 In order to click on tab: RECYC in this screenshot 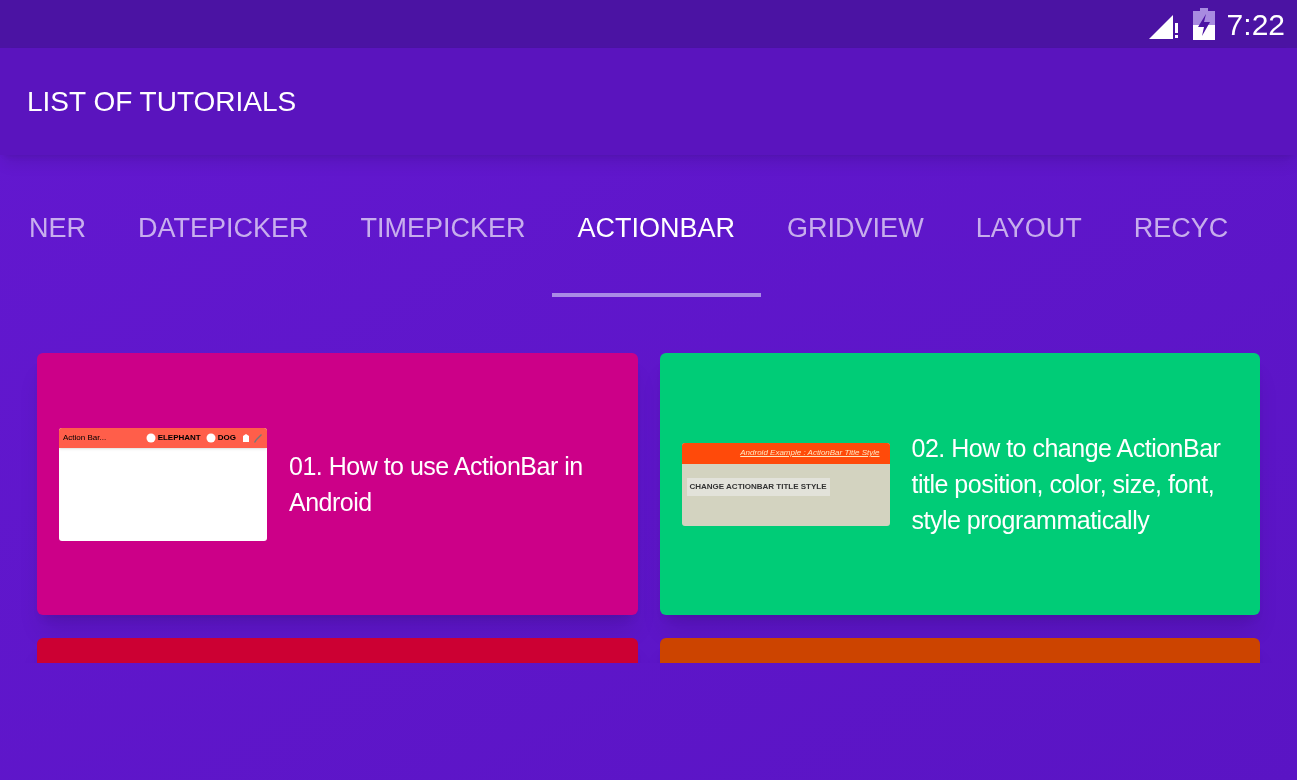, I will do `click(1181, 226)`.